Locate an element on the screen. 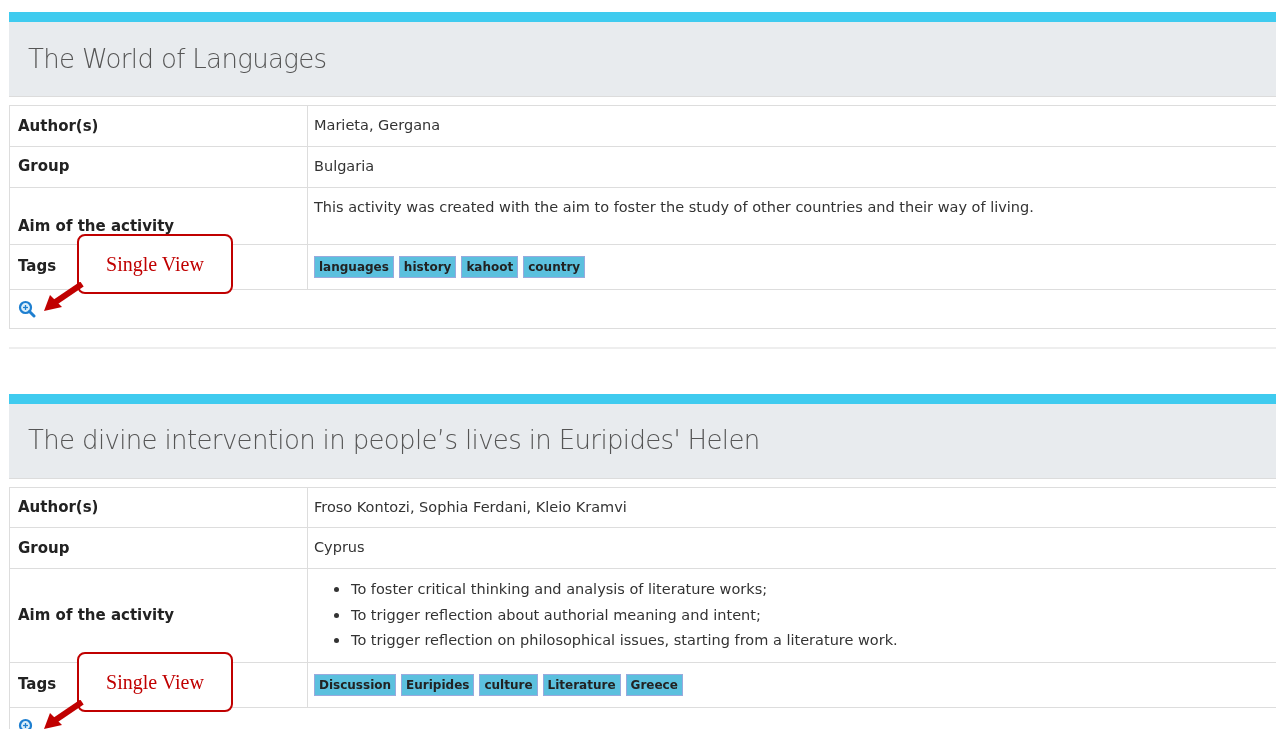 The image size is (1276, 729). tag: Discussion is located at coordinates (355, 684).